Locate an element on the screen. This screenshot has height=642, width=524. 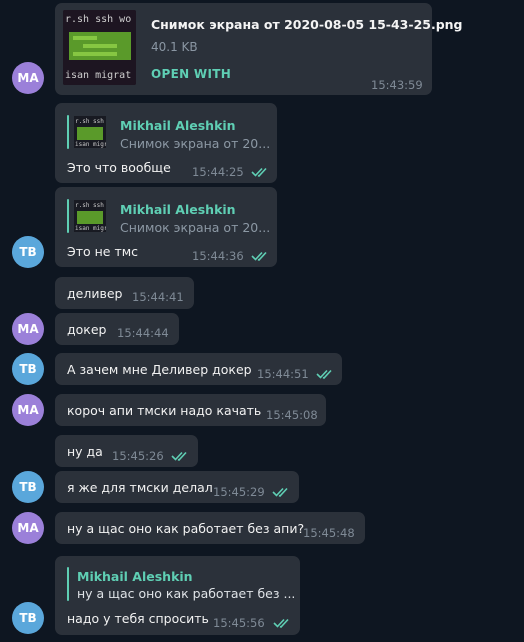
message-text: ну а щас оно как работает без апи? is located at coordinates (186, 528).